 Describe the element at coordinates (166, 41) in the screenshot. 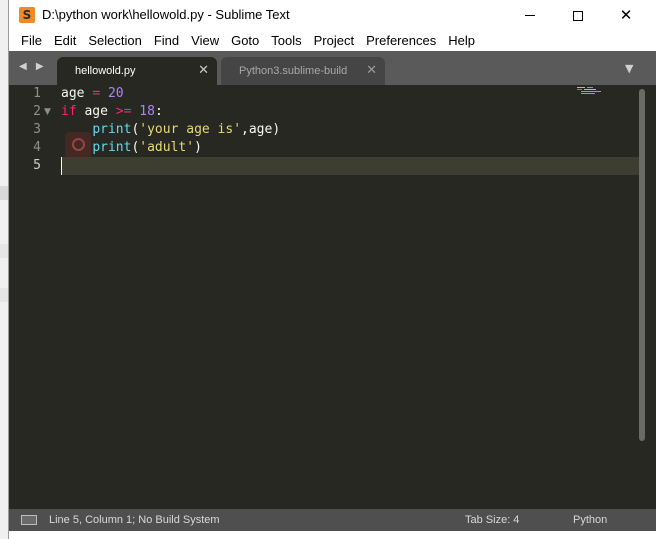

I see `menu-find: Find` at that location.